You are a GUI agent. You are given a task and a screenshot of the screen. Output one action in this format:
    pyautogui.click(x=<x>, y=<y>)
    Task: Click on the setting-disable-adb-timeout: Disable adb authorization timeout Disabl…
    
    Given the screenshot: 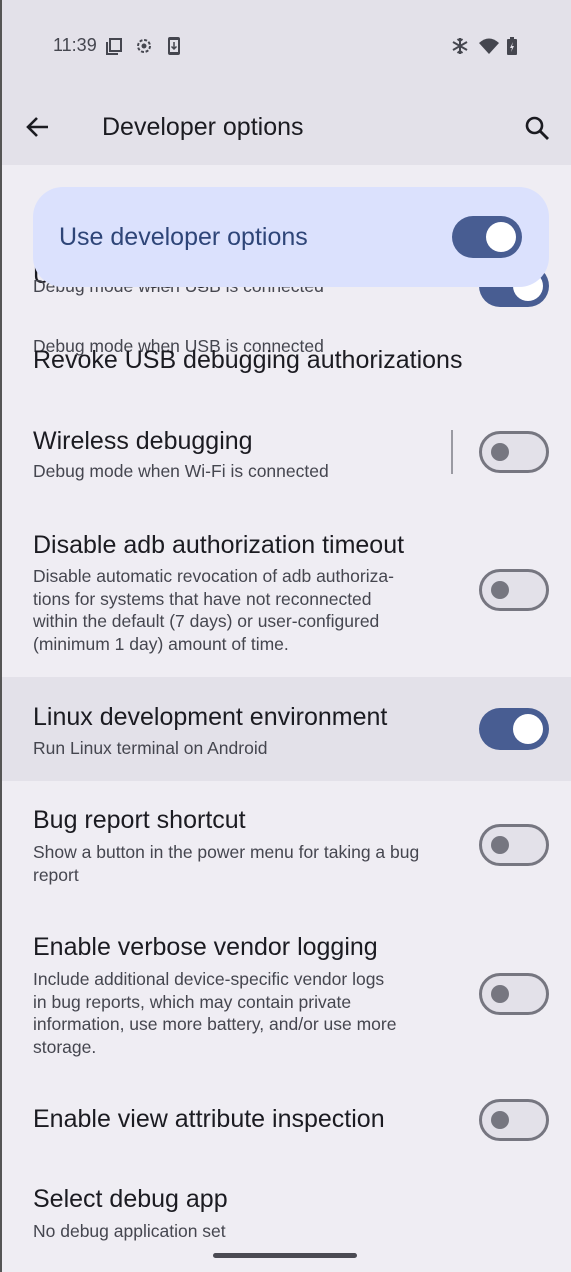 What is the action you would take?
    pyautogui.click(x=285, y=595)
    